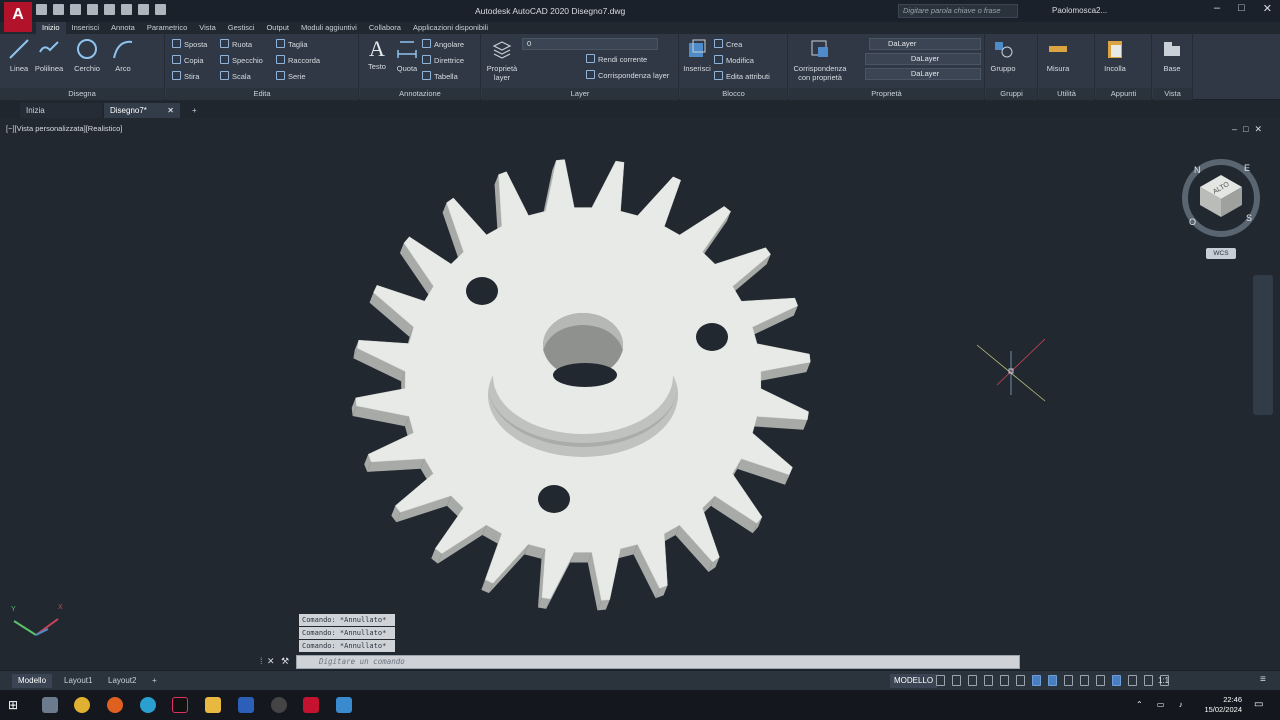  Describe the element at coordinates (261, 661) in the screenshot. I see `command-line-grip-icon: ⁞` at that location.